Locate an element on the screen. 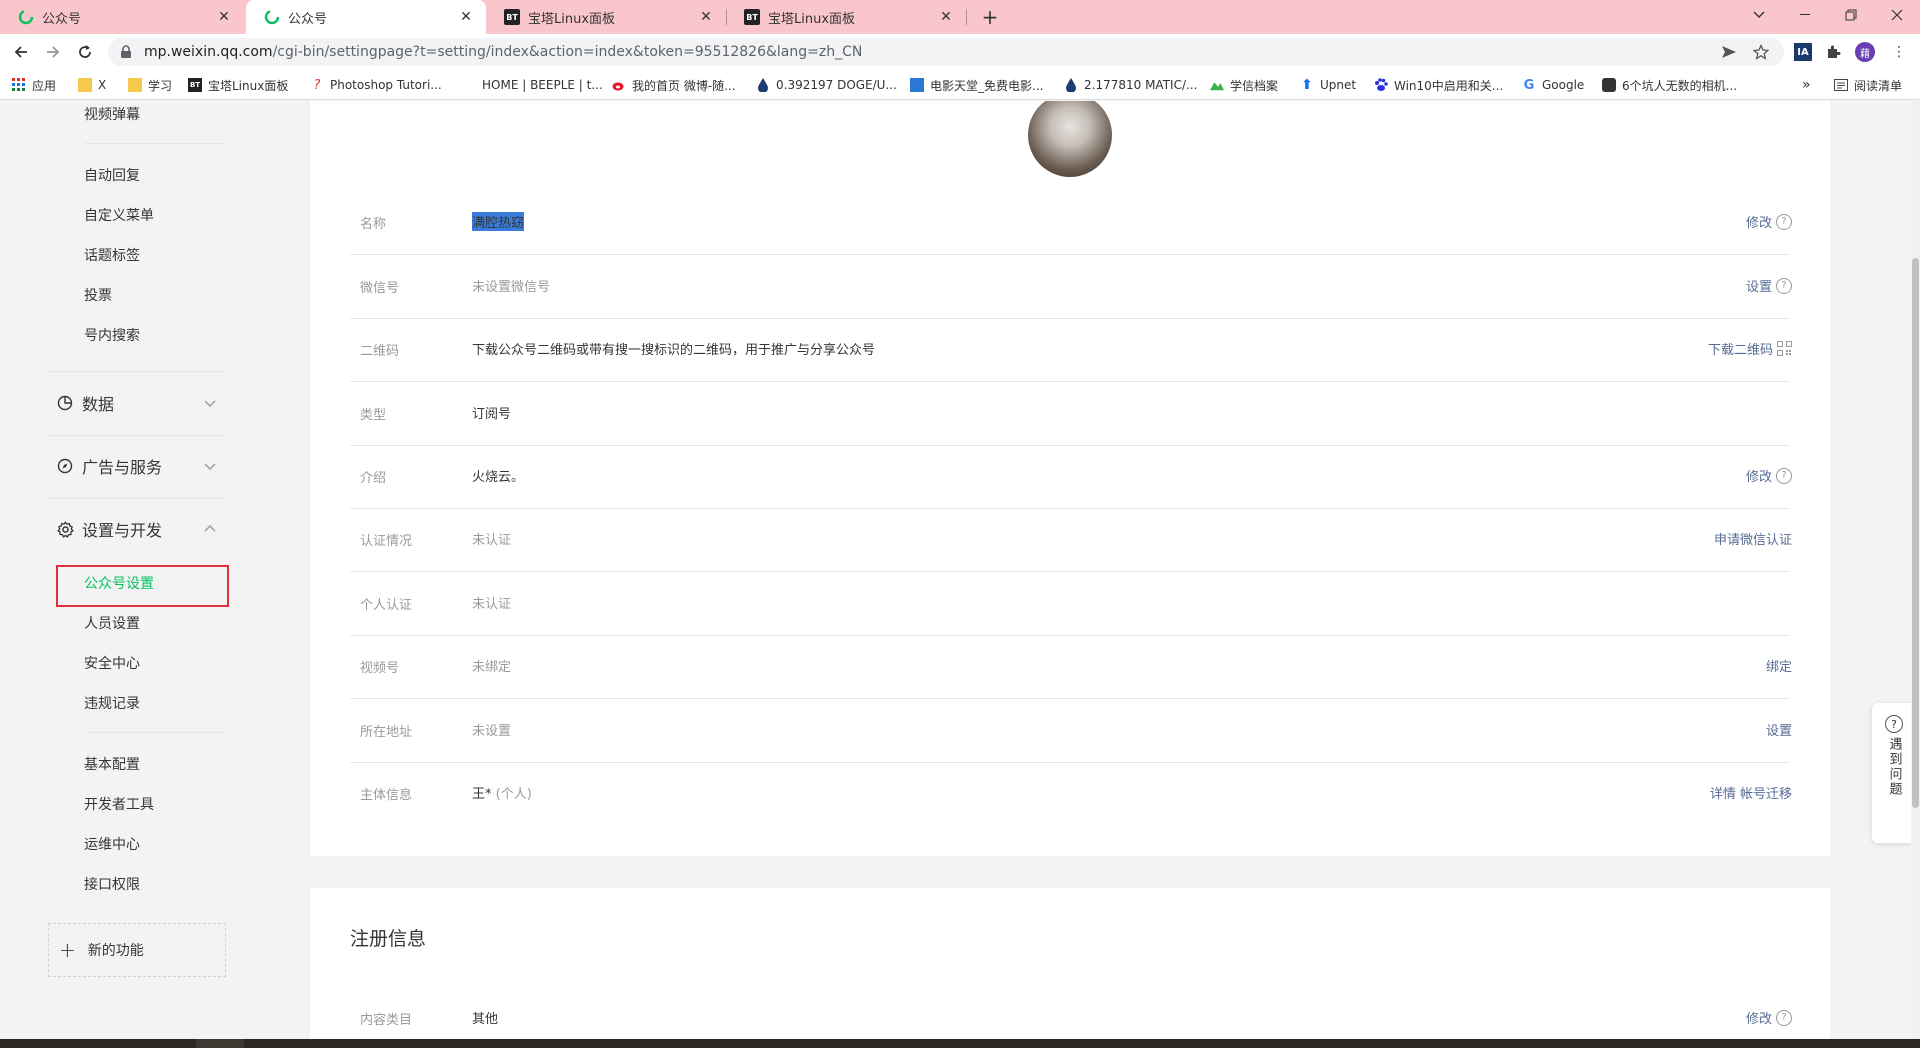  sidebar-group-settings: 设置与开发 is located at coordinates (141, 529).